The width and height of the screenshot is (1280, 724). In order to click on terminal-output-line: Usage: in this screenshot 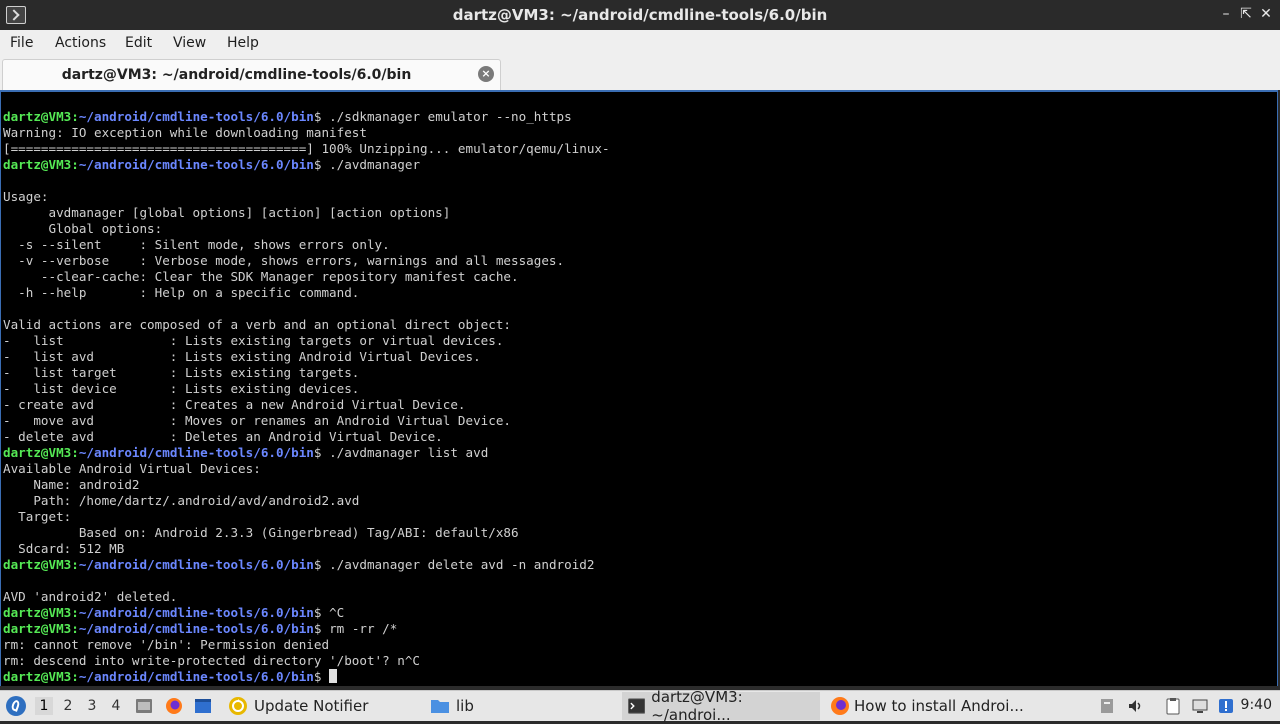, I will do `click(26, 196)`.